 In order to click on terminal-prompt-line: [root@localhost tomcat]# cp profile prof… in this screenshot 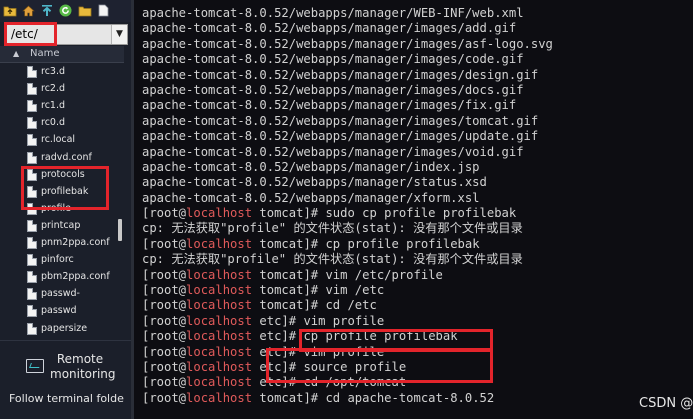, I will do `click(347, 244)`.